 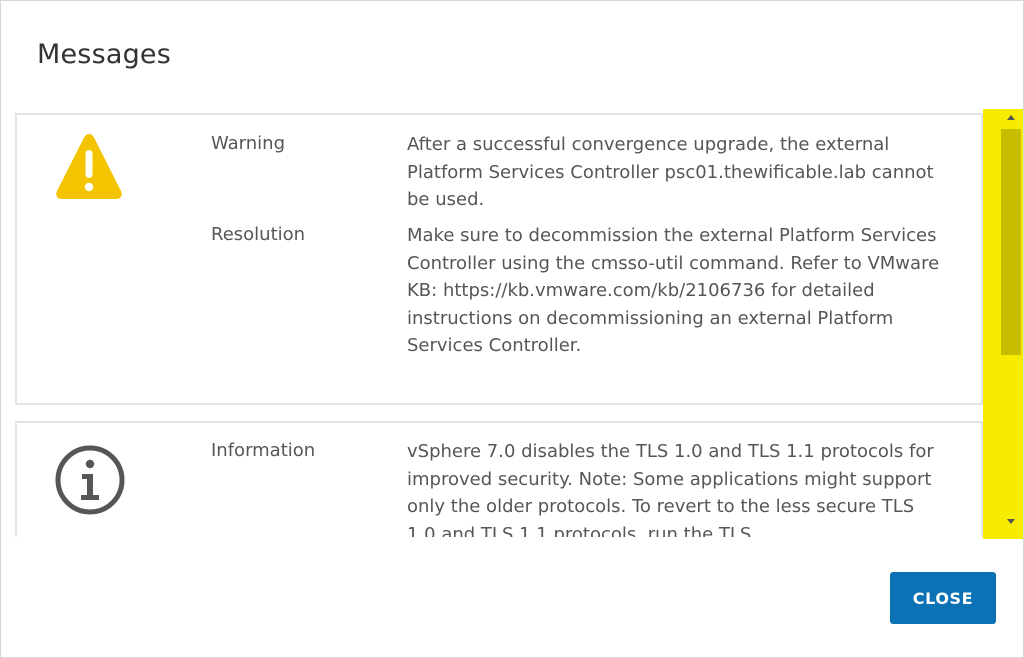 I want to click on info-icon, so click(x=90, y=482).